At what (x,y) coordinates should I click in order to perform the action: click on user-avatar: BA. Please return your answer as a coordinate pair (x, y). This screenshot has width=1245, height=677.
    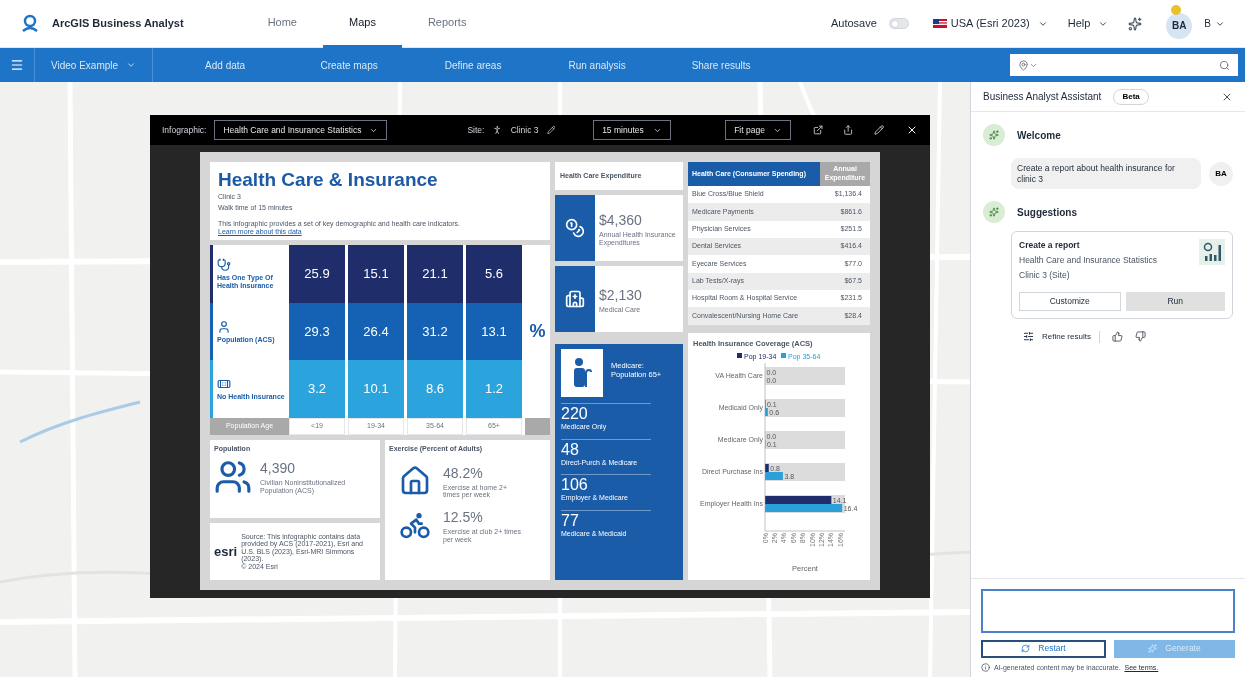
    Looking at the image, I should click on (1221, 173).